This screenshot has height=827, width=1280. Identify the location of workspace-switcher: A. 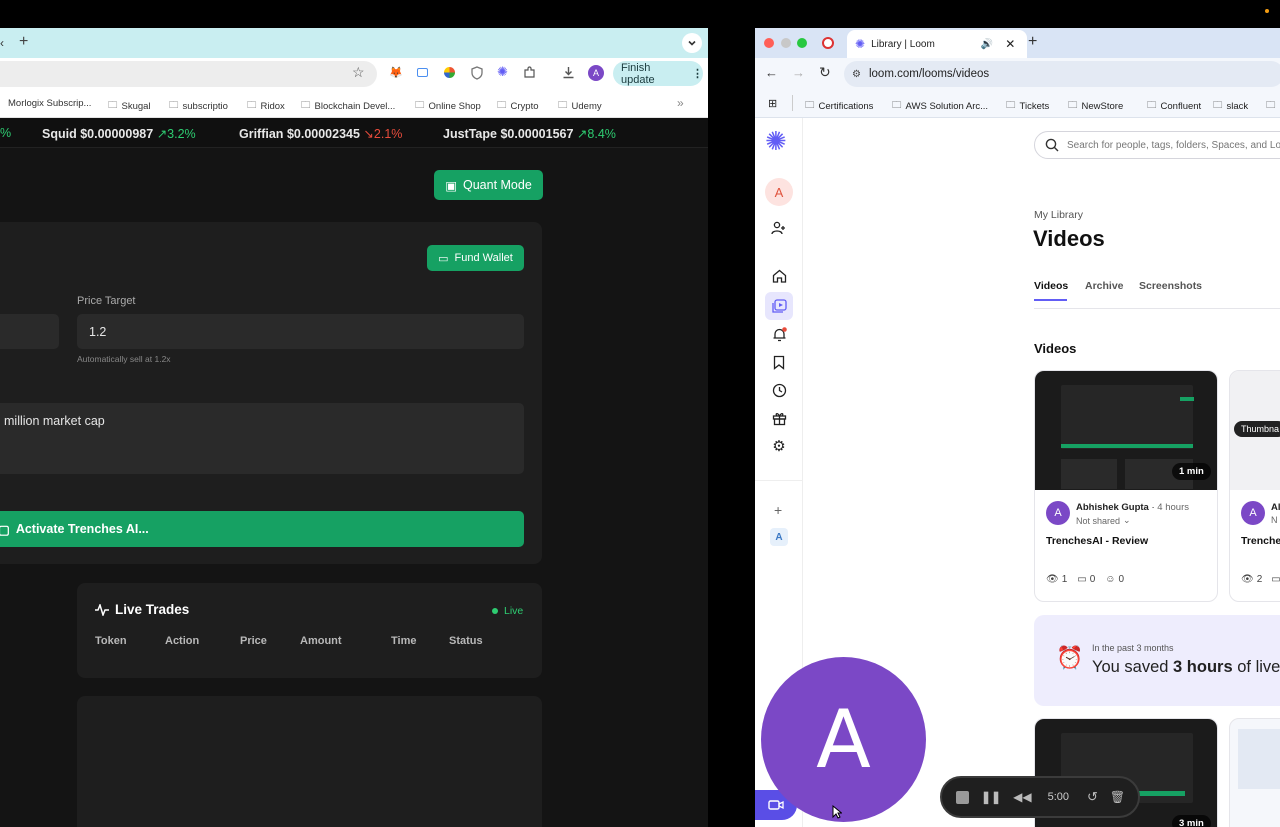
(779, 537).